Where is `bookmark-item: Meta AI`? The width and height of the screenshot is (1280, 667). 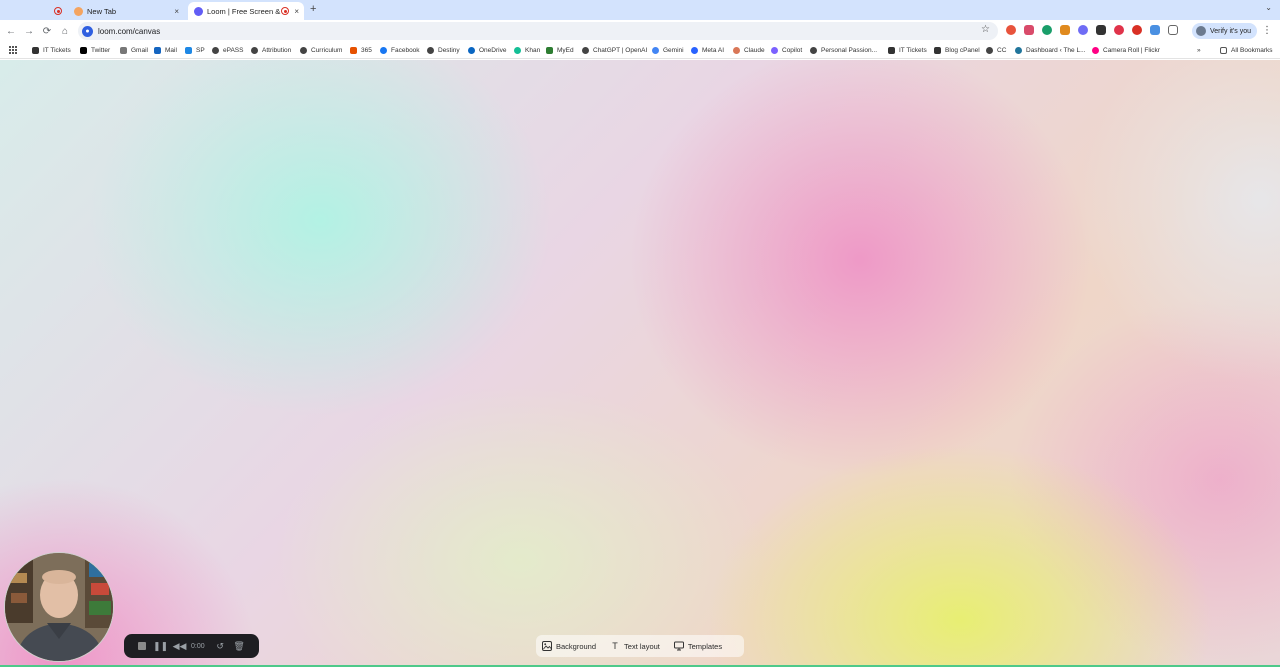
bookmark-item: Meta AI is located at coordinates (707, 50).